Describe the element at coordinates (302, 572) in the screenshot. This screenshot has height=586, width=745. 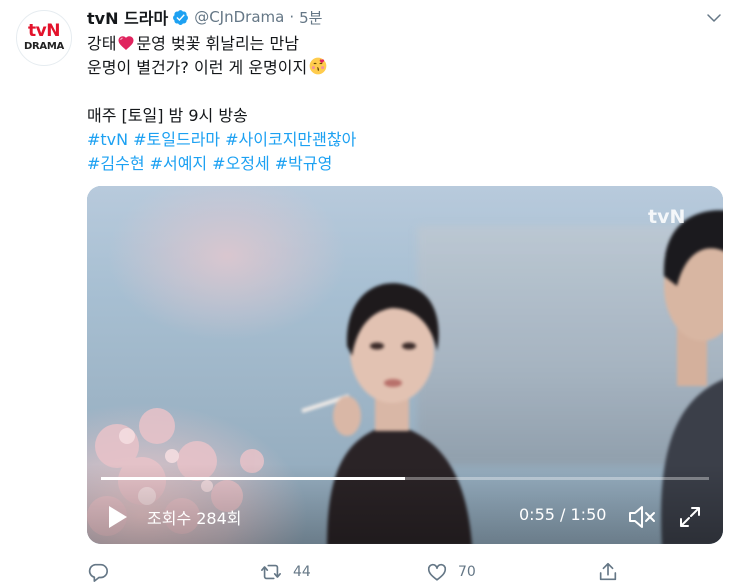
I see `retweet-count: 44` at that location.